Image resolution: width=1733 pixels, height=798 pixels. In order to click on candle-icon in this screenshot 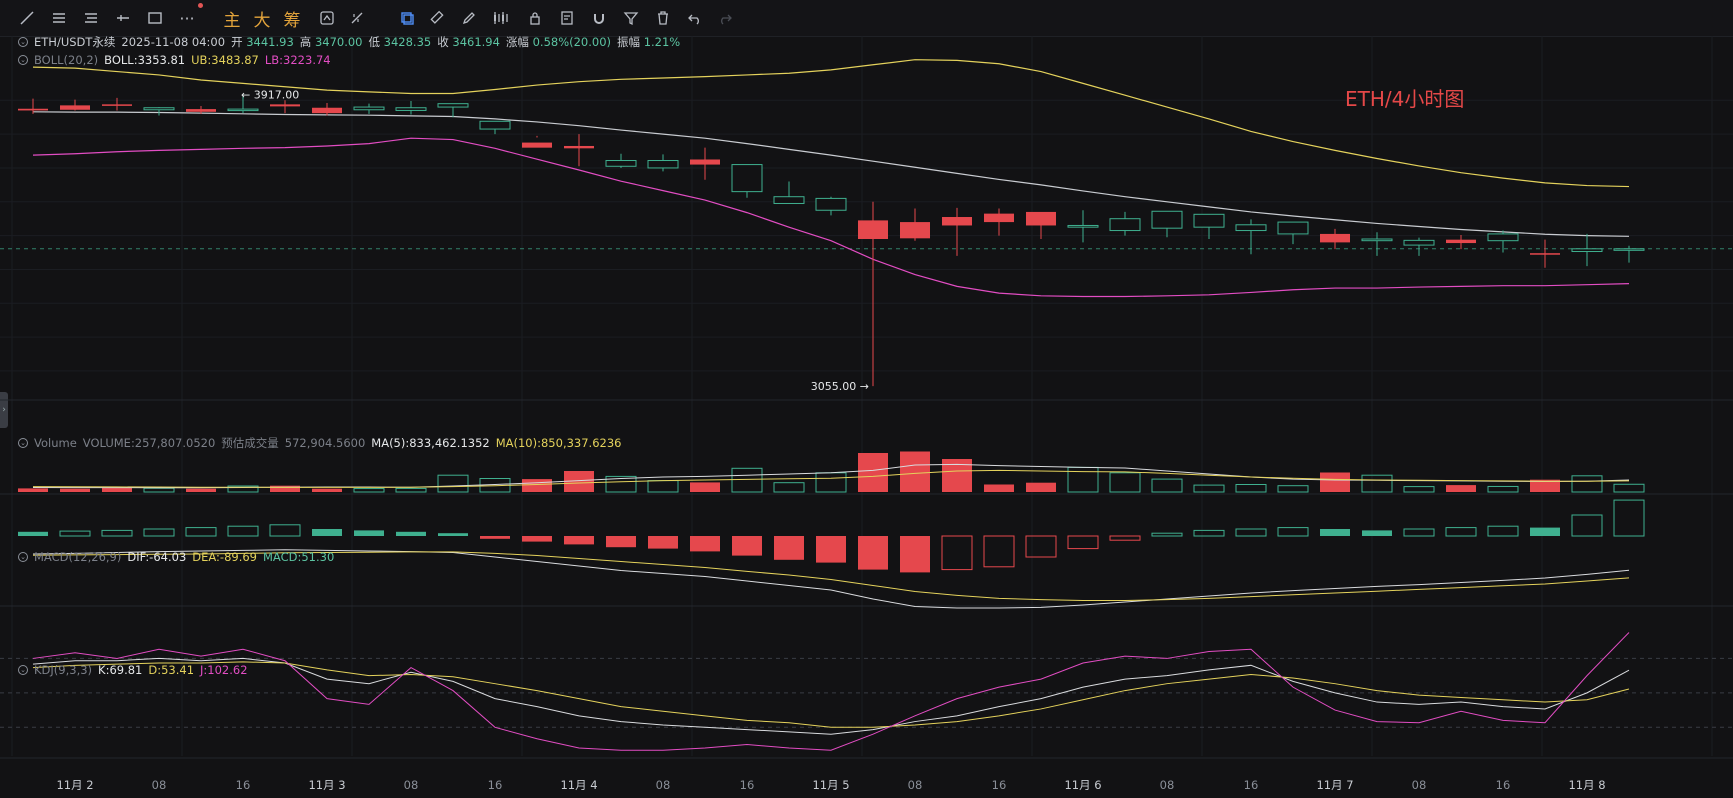, I will do `click(501, 18)`.